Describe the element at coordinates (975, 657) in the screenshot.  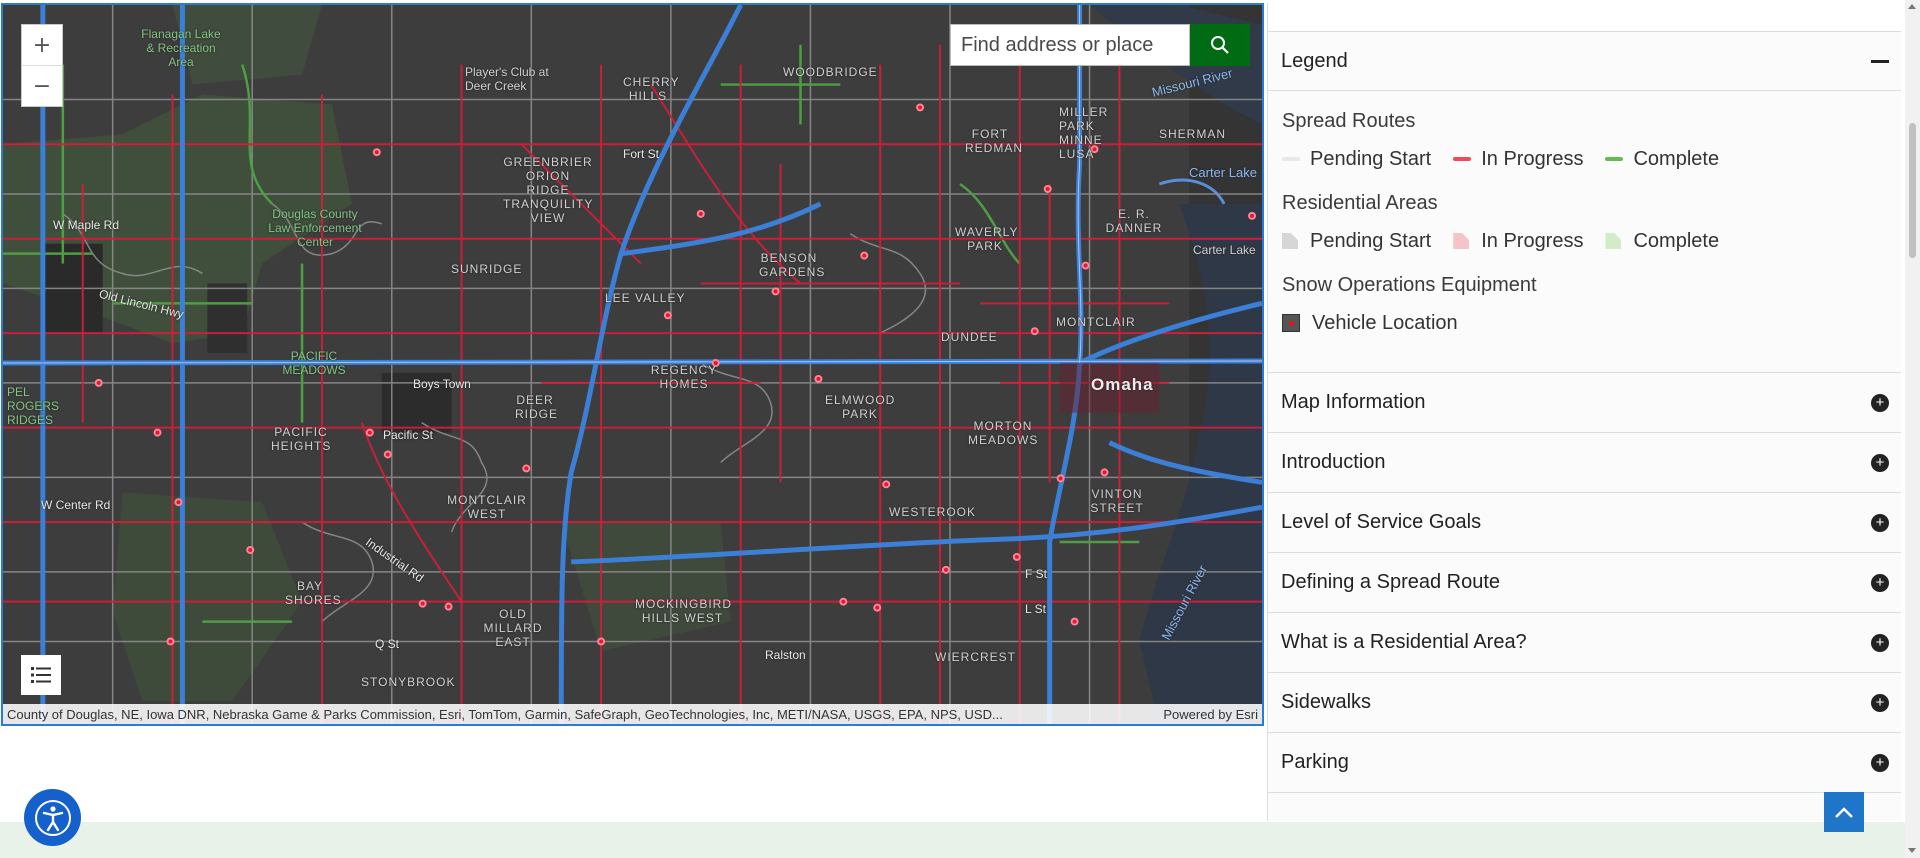
I see `map-label-wiercrest: WIERCREST` at that location.